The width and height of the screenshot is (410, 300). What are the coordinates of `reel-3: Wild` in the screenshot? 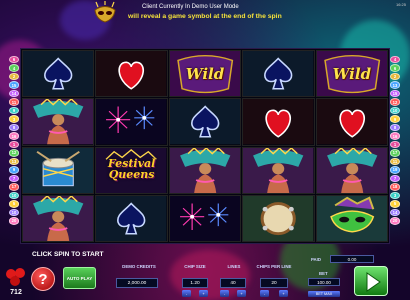 It's located at (205, 146).